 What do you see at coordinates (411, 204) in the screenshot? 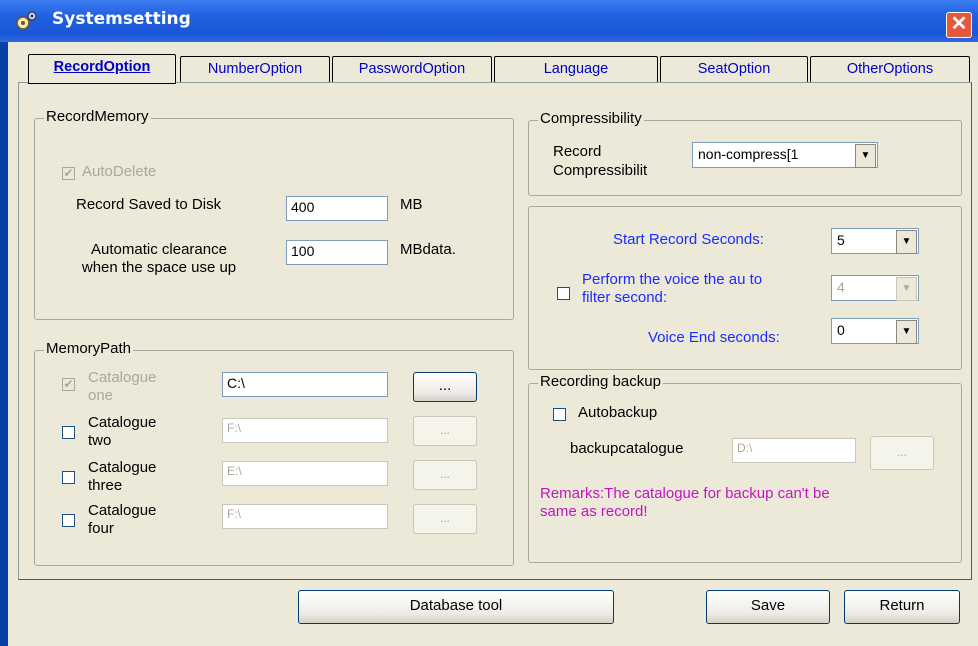
I see `saved-to-disk-unit: MB` at bounding box center [411, 204].